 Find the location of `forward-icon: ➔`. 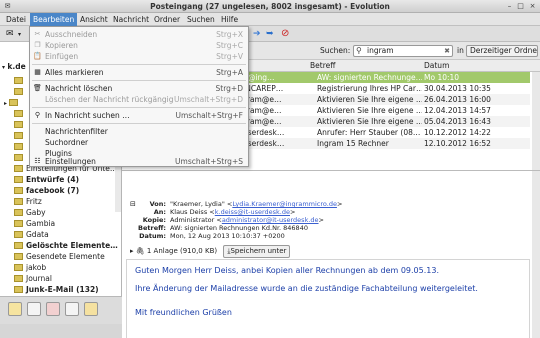

forward-icon: ➔ is located at coordinates (257, 34).